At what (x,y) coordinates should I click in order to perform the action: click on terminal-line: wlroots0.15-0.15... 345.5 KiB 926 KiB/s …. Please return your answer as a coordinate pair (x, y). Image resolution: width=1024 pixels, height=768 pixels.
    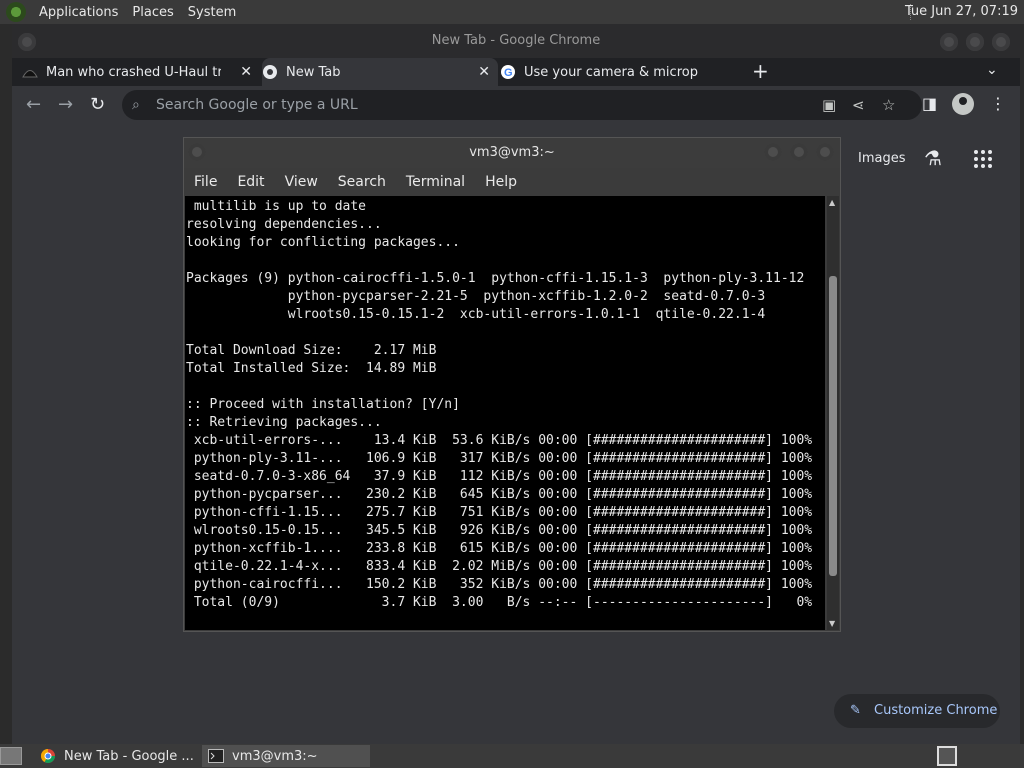
    Looking at the image, I should click on (499, 530).